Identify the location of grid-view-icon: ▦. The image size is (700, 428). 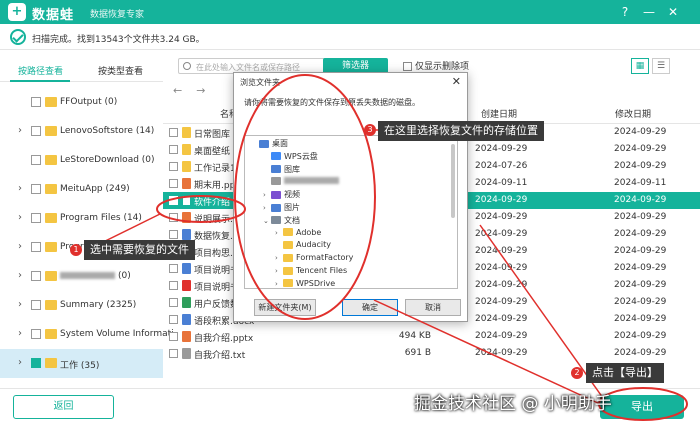
(640, 66).